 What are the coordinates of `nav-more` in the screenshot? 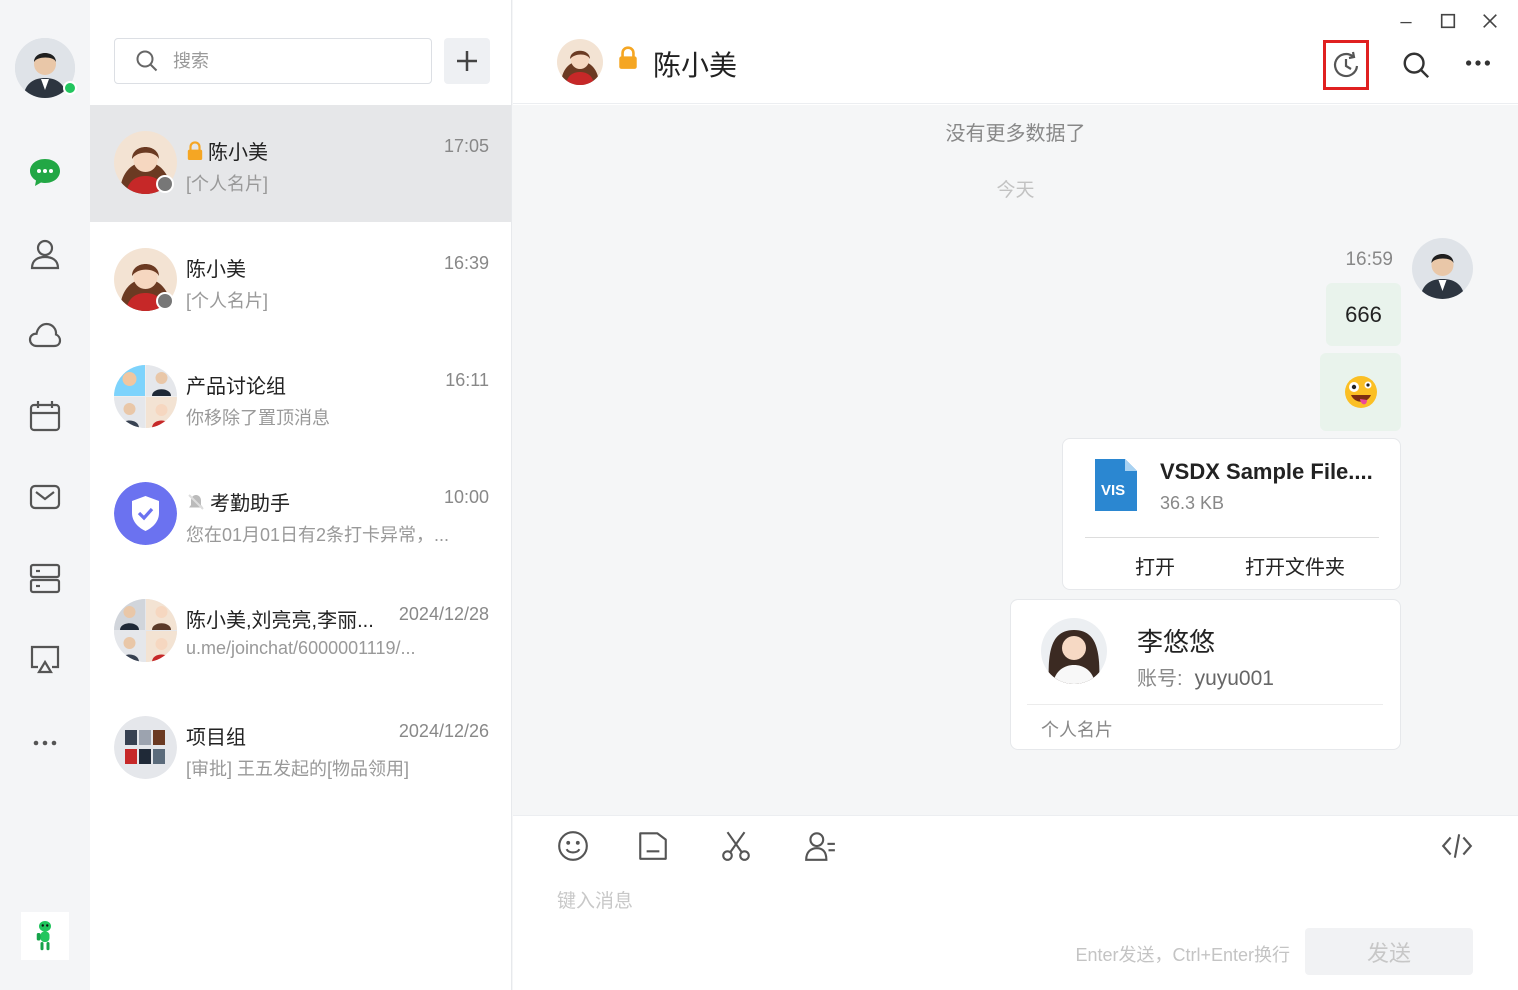 It's located at (45, 741).